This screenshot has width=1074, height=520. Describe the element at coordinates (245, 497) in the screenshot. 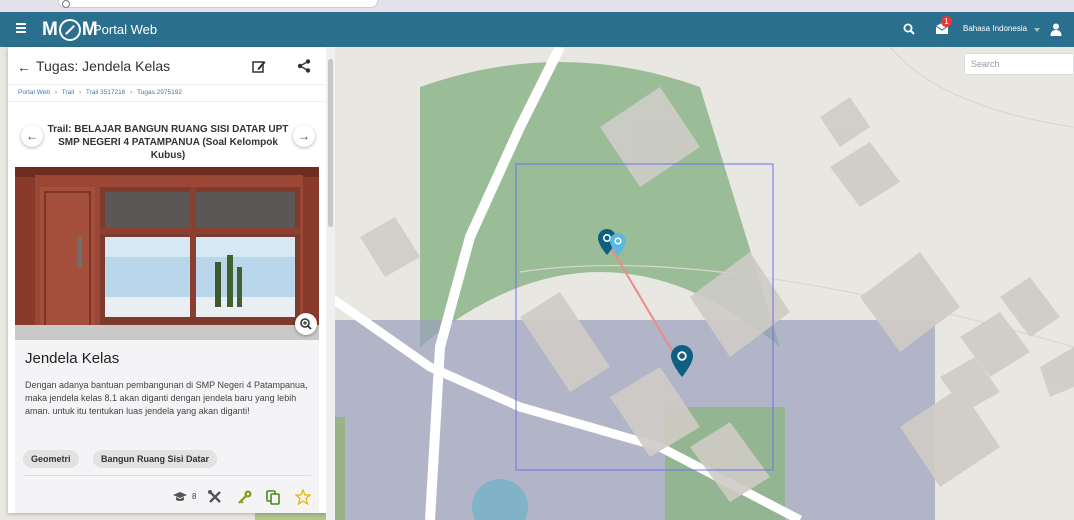

I see `key-icon` at that location.